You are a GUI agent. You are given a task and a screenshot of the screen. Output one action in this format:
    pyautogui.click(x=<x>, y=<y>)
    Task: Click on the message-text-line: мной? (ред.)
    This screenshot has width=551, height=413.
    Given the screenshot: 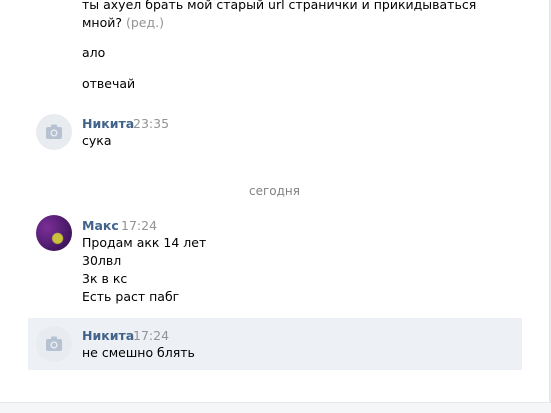 What is the action you would take?
    pyautogui.click(x=123, y=23)
    